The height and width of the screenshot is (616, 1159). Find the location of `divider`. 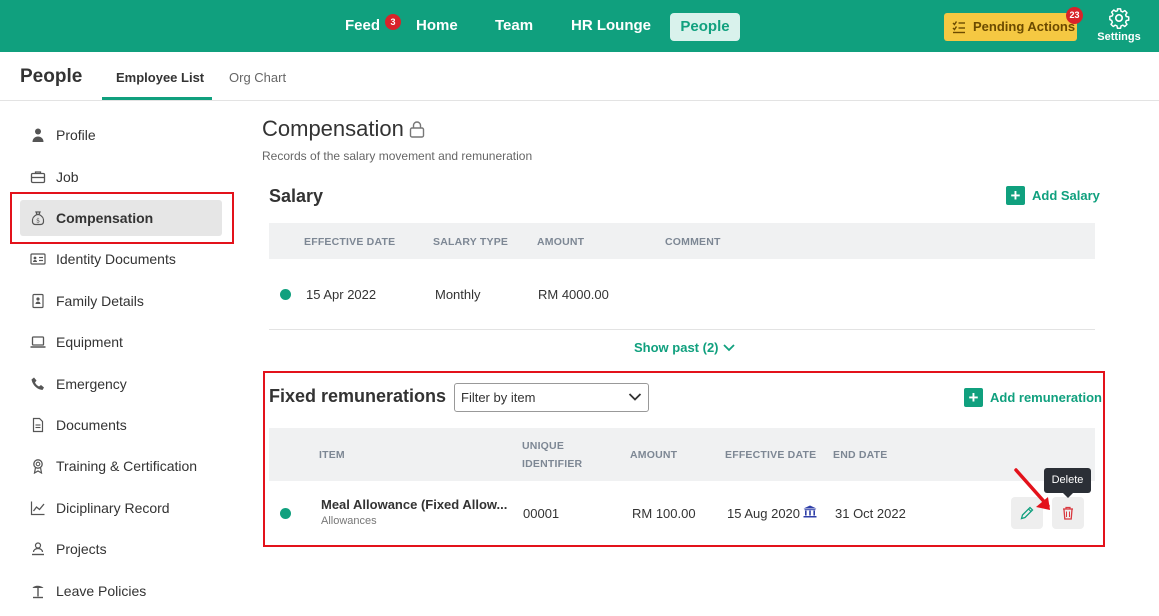

divider is located at coordinates (682, 329).